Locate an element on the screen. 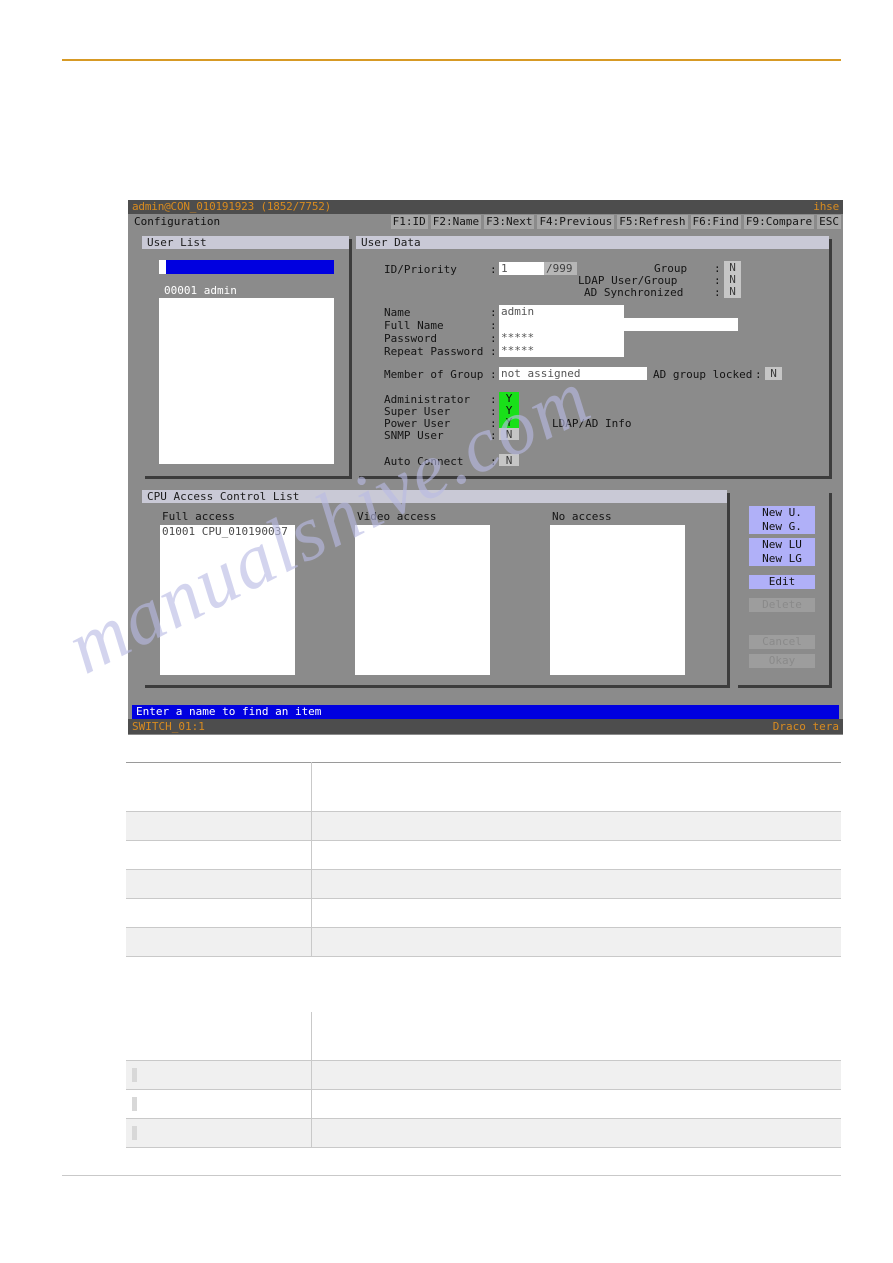 This screenshot has height=1263, width=893. user-listbox: 00001 admin is located at coordinates (246, 374).